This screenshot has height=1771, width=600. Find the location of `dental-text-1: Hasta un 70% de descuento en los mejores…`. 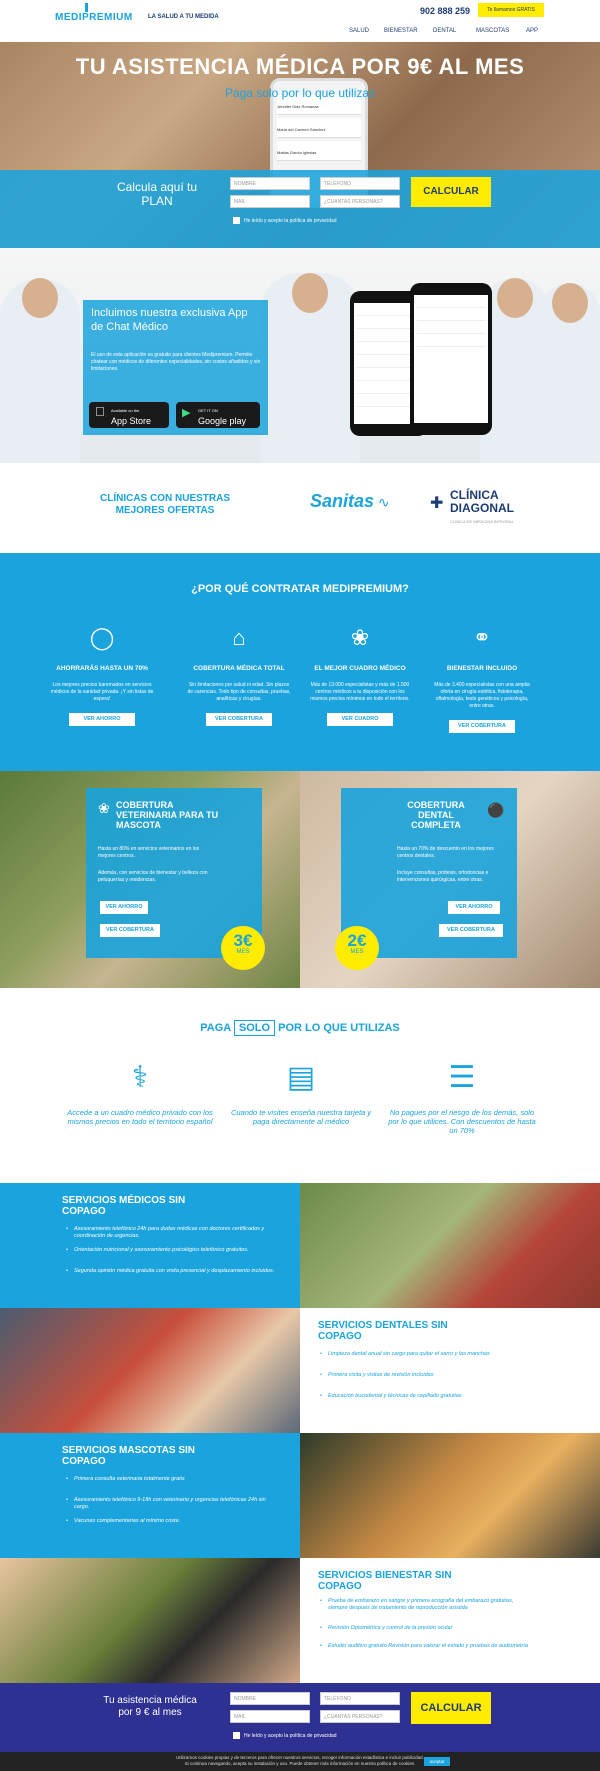

dental-text-1: Hasta un 70% de descuento en los mejores… is located at coordinates (445, 852).